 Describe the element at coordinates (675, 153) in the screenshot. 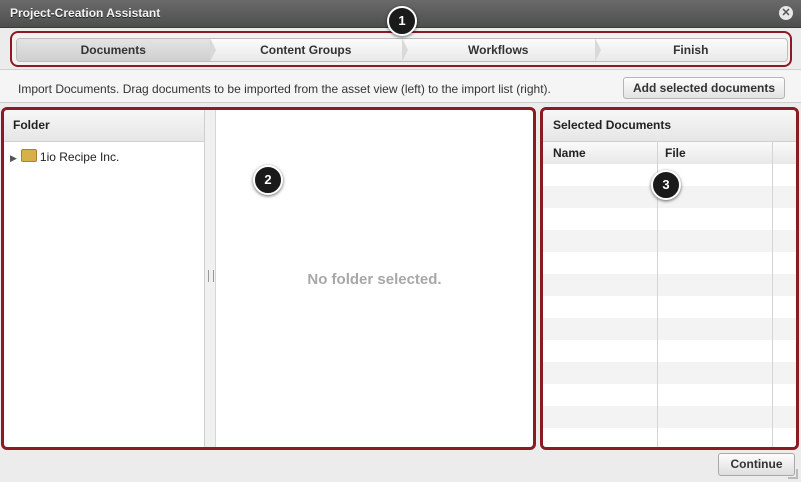

I see `column-file: File` at that location.